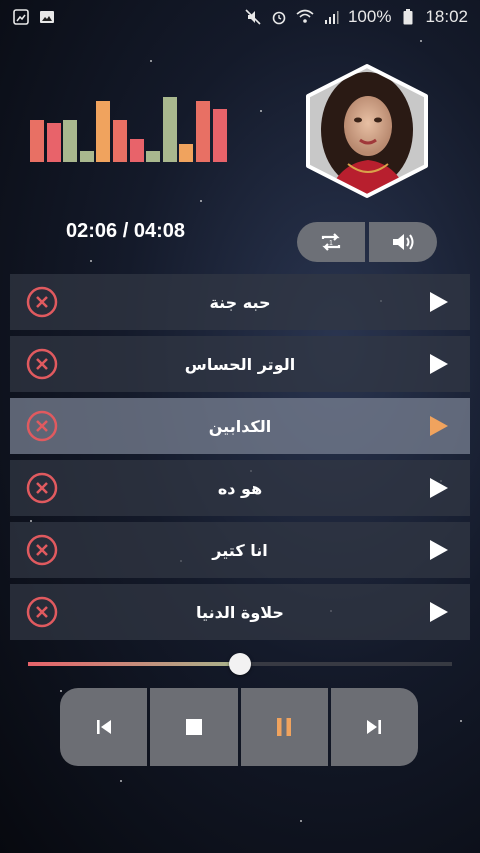 The image size is (480, 853). I want to click on repeat-button: 1, so click(331, 242).